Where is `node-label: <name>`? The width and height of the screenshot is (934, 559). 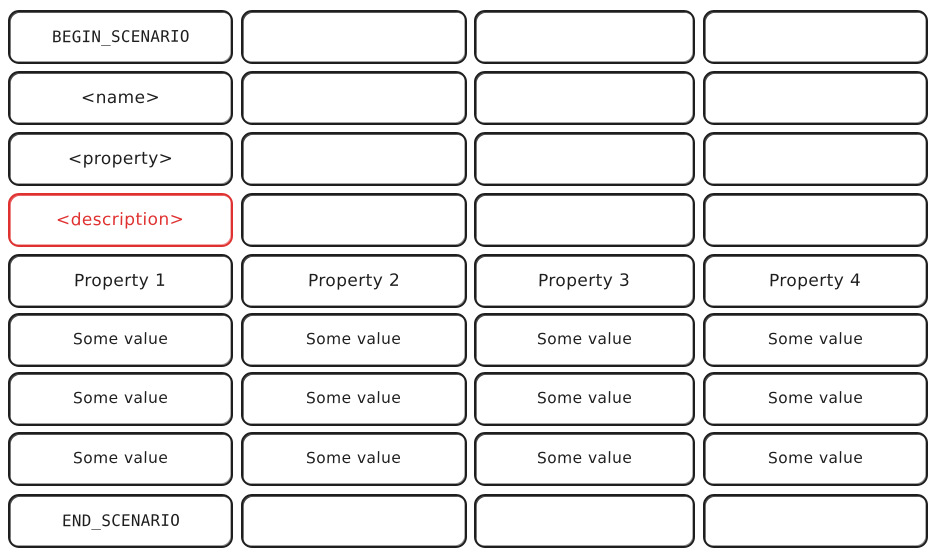 node-label: <name> is located at coordinates (120, 97).